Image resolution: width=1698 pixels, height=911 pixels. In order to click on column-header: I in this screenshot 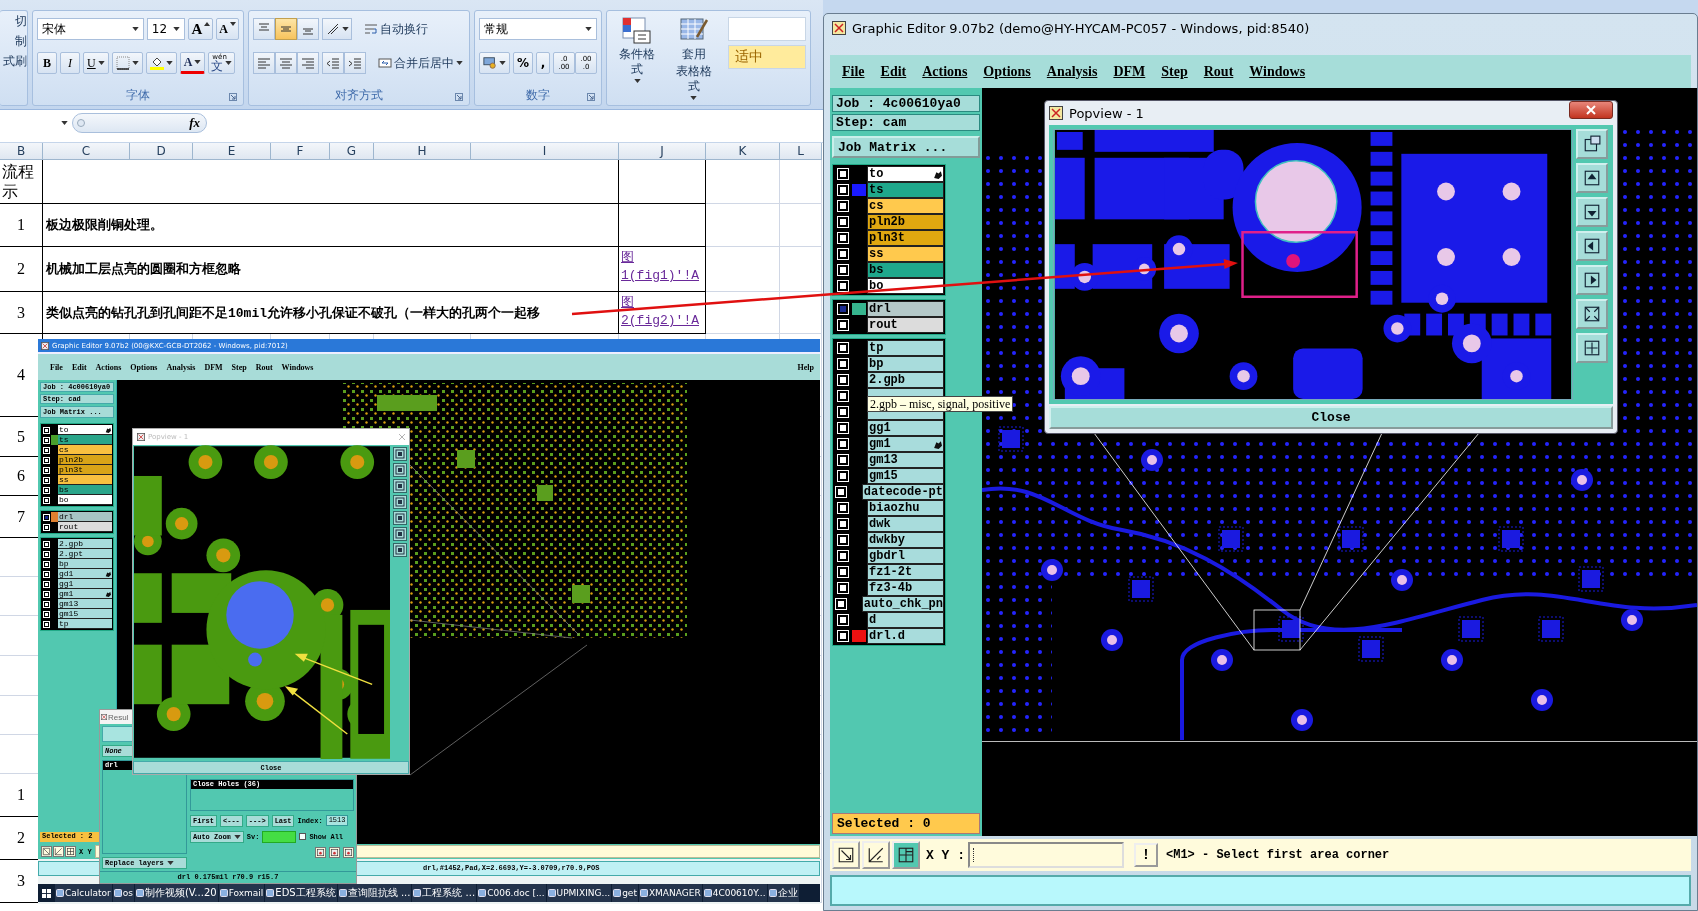, I will do `click(545, 151)`.